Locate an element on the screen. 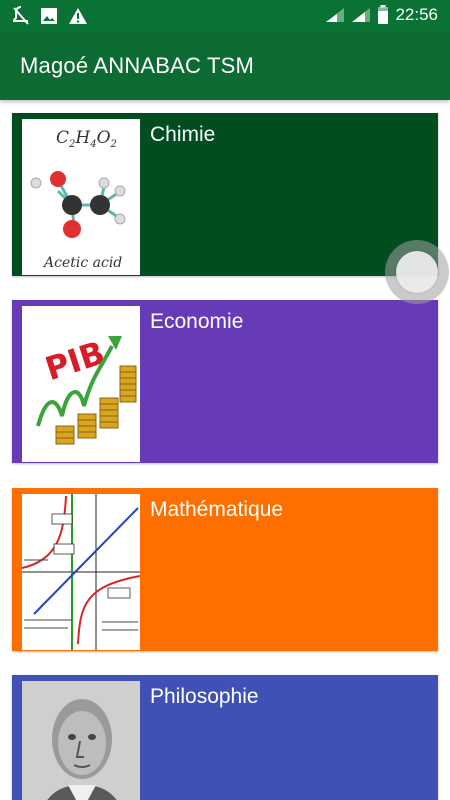  touch-ripple is located at coordinates (417, 272).